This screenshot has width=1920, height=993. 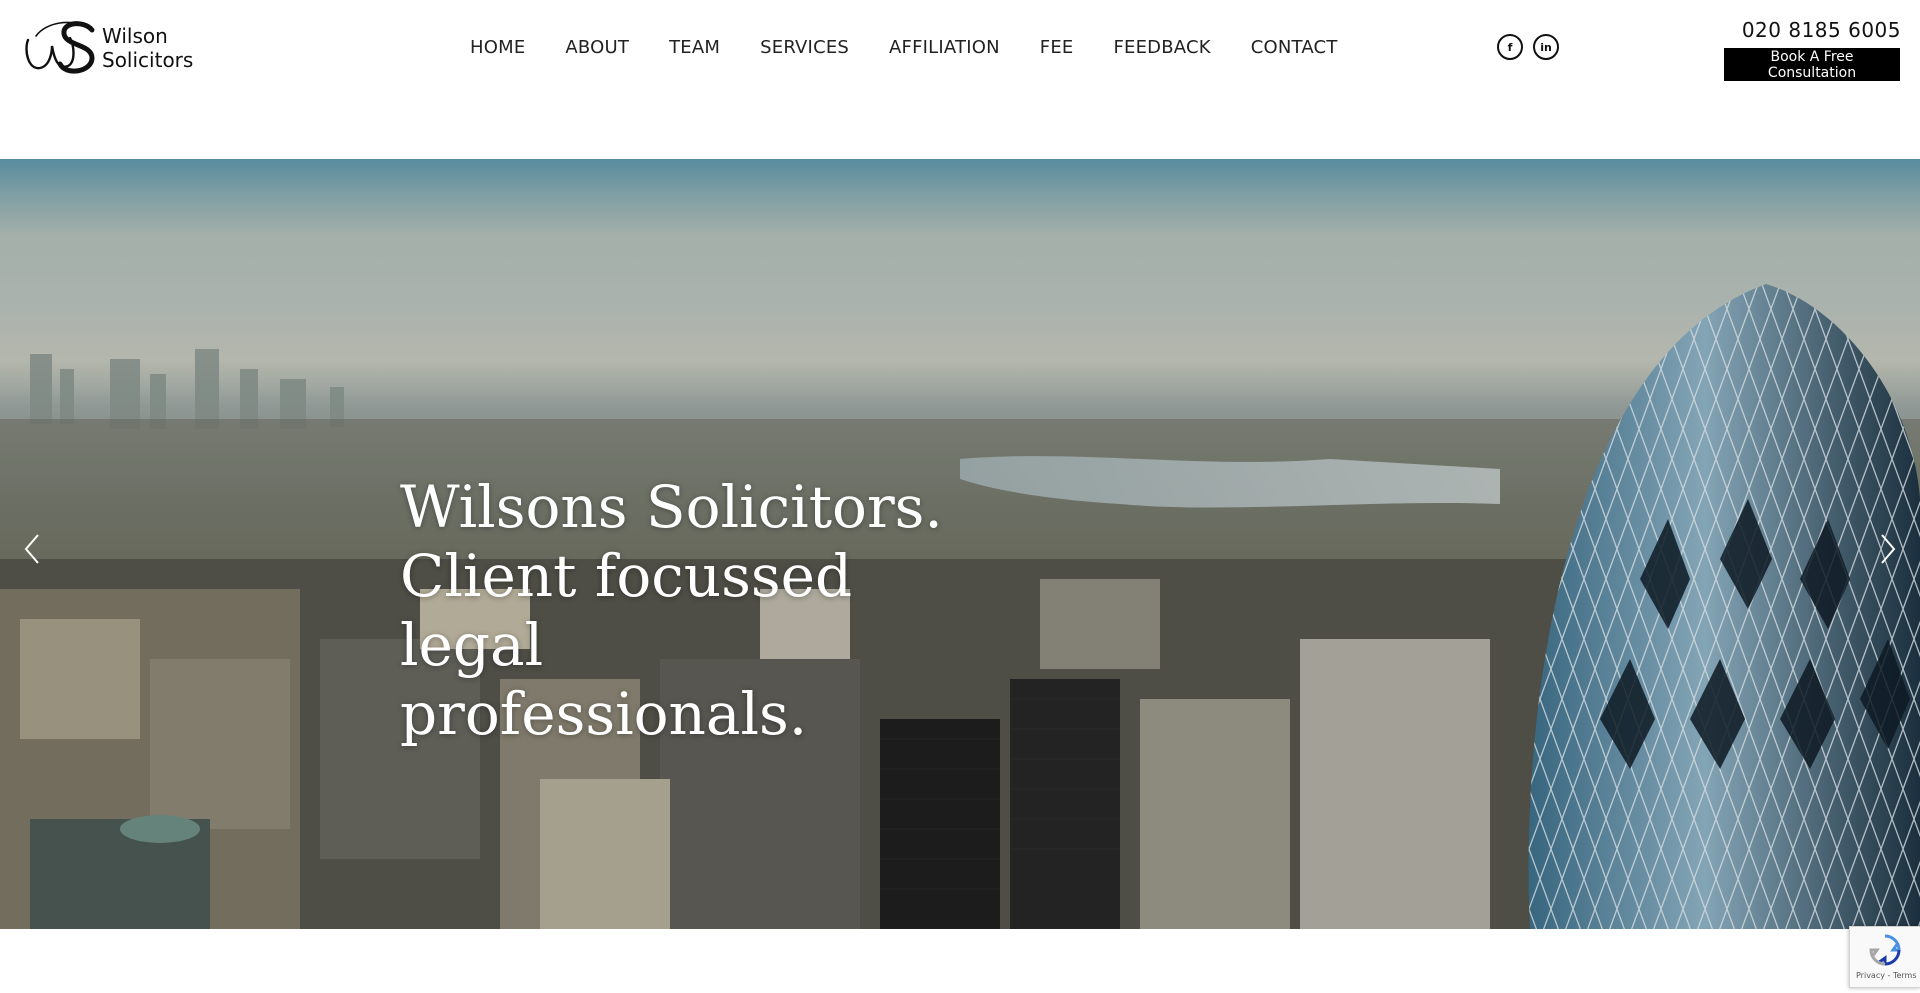 I want to click on nav-services: SERVICES, so click(x=804, y=48).